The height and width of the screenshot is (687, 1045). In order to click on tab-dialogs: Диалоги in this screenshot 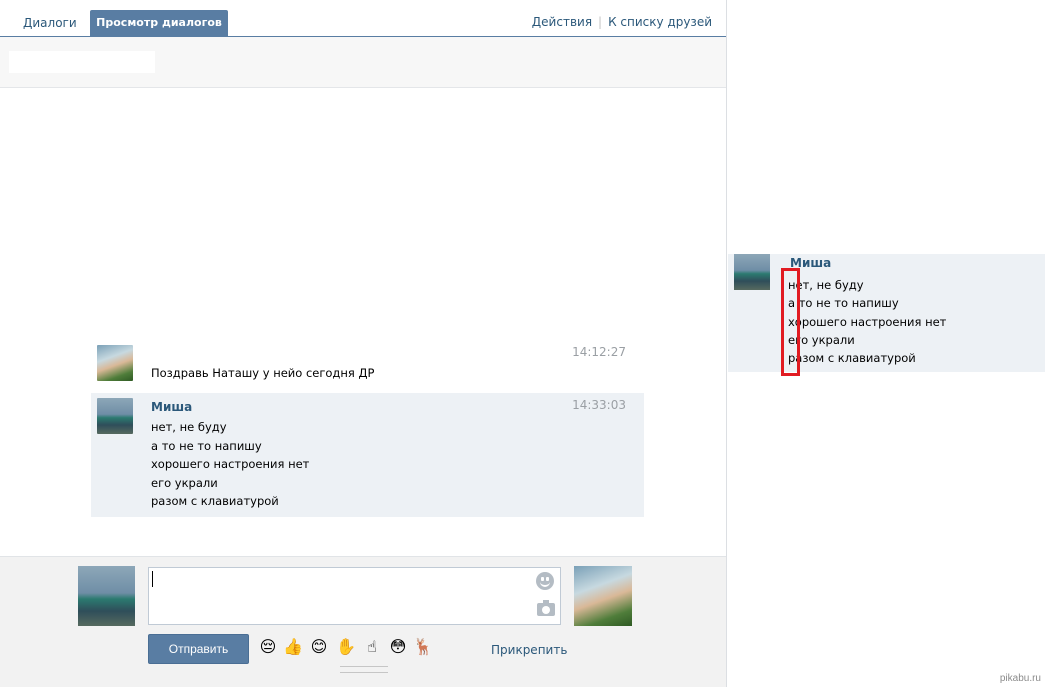, I will do `click(50, 23)`.